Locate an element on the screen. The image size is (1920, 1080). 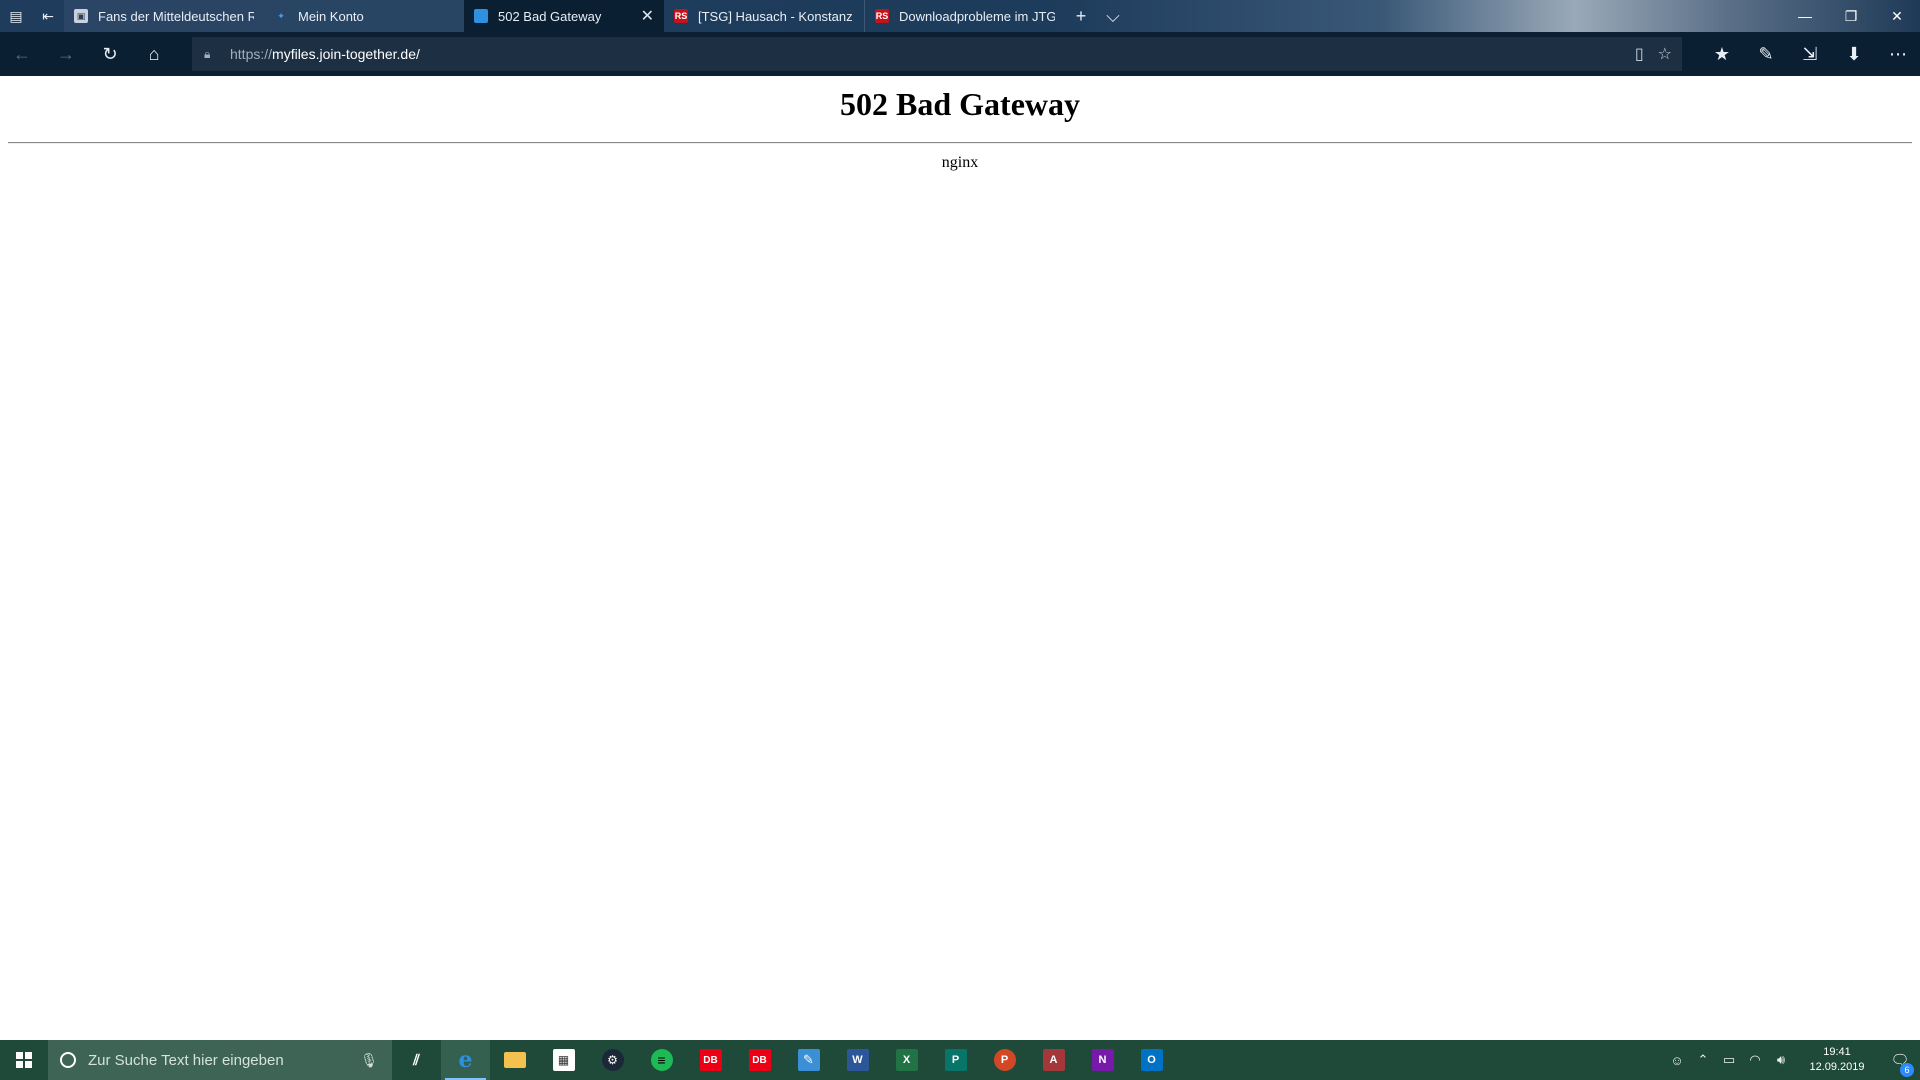
reading-view-icon: ▯ is located at coordinates (1639, 54).